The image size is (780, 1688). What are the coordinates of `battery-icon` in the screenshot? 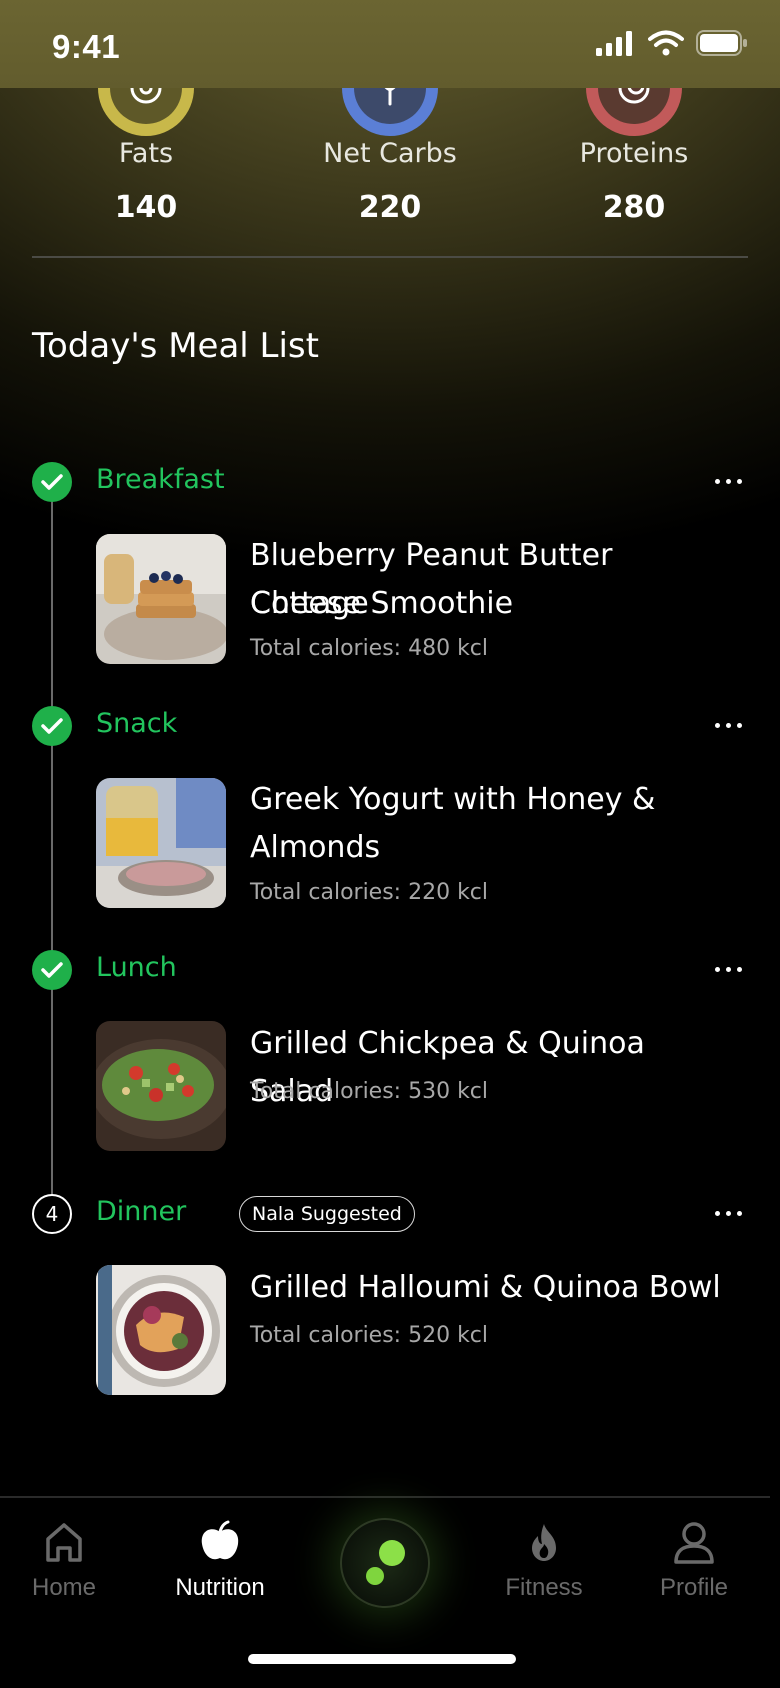 It's located at (721, 43).